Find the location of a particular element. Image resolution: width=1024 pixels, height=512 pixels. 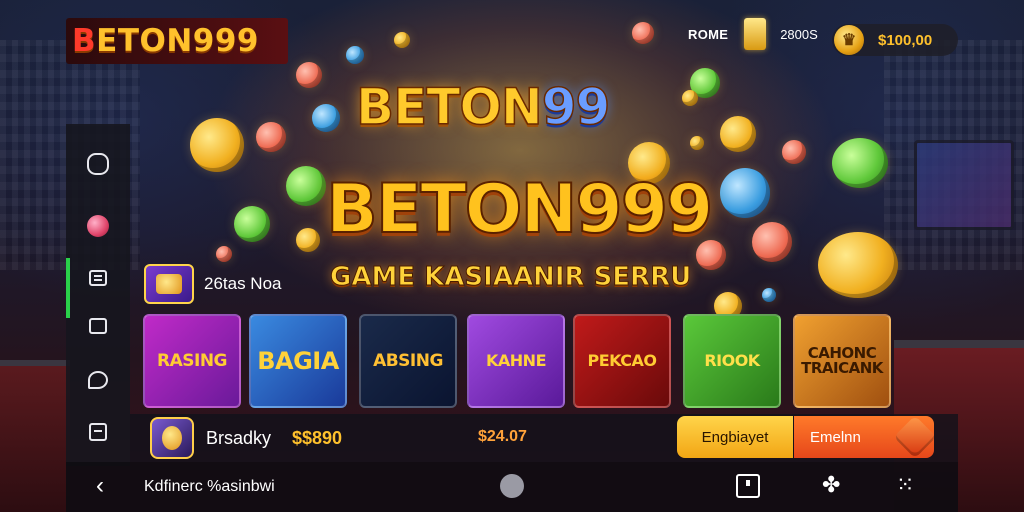

wallet-icon is located at coordinates (98, 432).